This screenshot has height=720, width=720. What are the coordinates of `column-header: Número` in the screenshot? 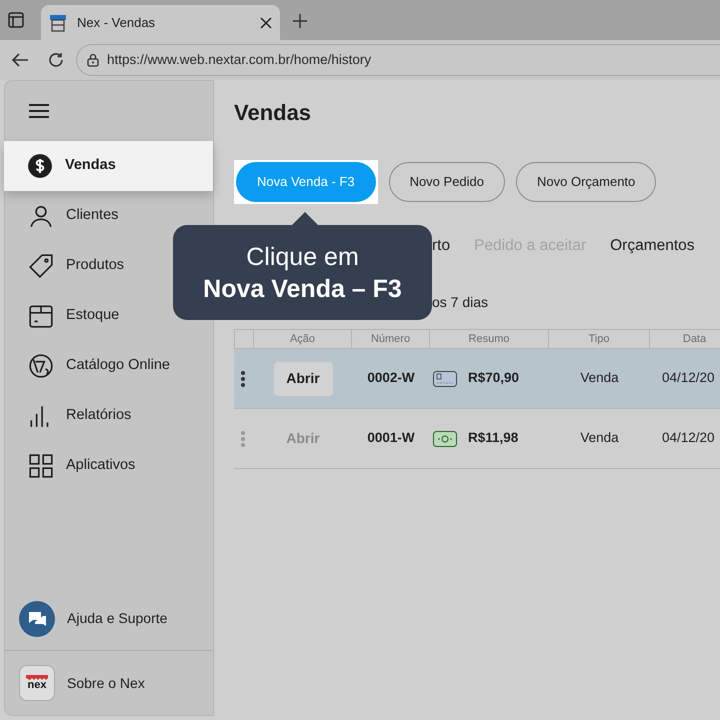 It's located at (391, 339).